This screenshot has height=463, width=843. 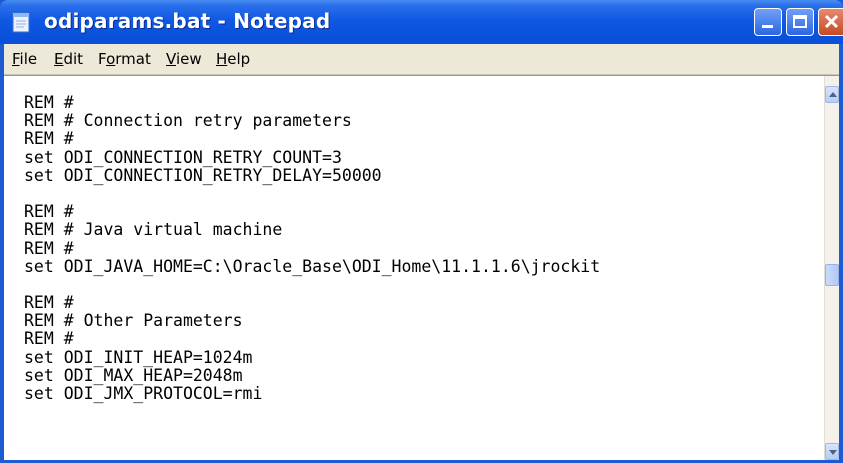 I want to click on maximize-button, so click(x=800, y=22).